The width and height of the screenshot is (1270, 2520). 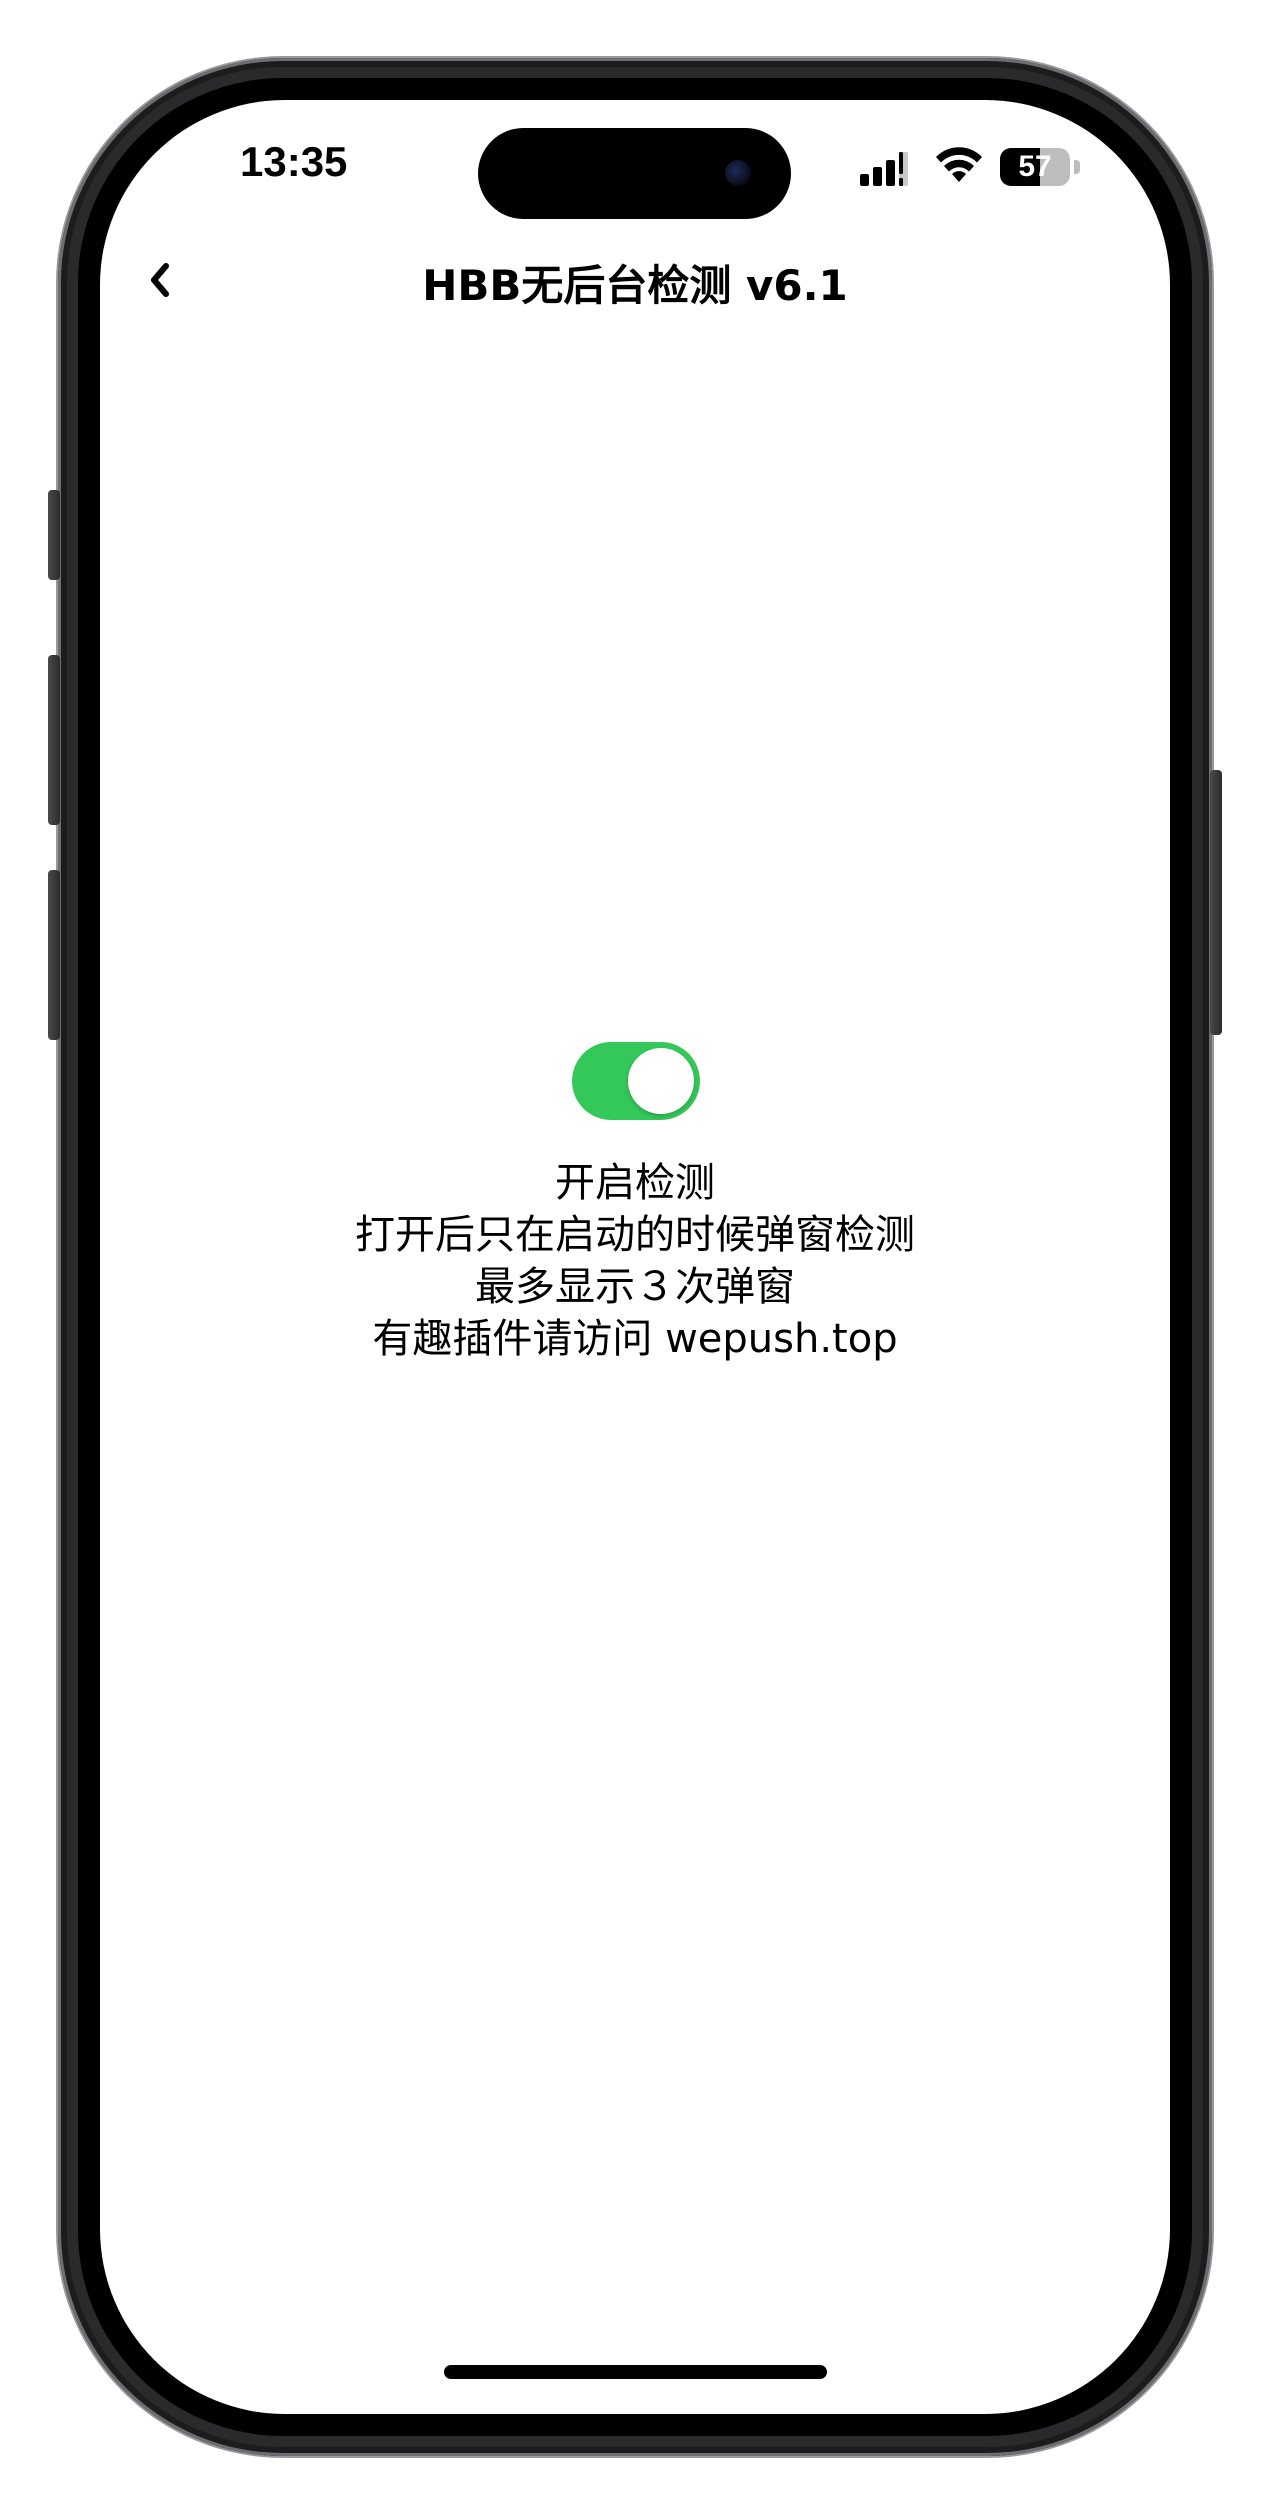 What do you see at coordinates (884, 169) in the screenshot?
I see `signal-icon` at bounding box center [884, 169].